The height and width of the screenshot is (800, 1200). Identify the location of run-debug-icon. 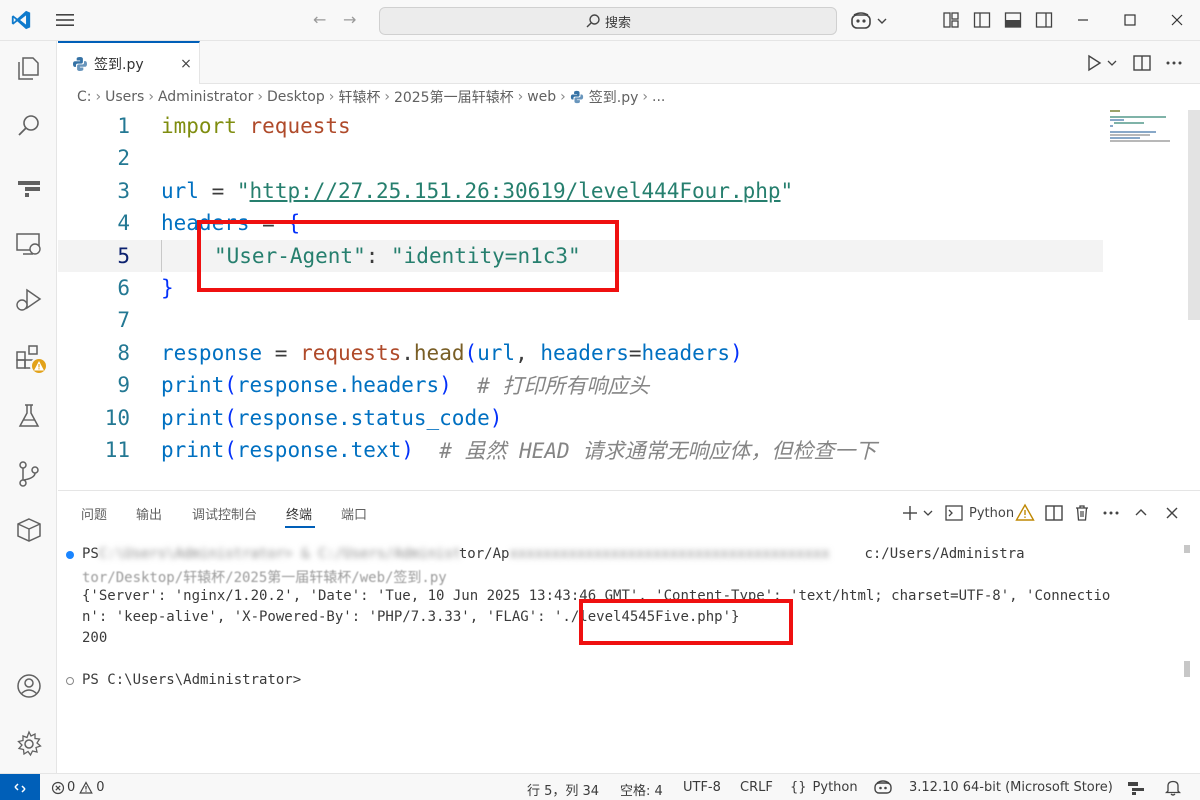
(29, 300).